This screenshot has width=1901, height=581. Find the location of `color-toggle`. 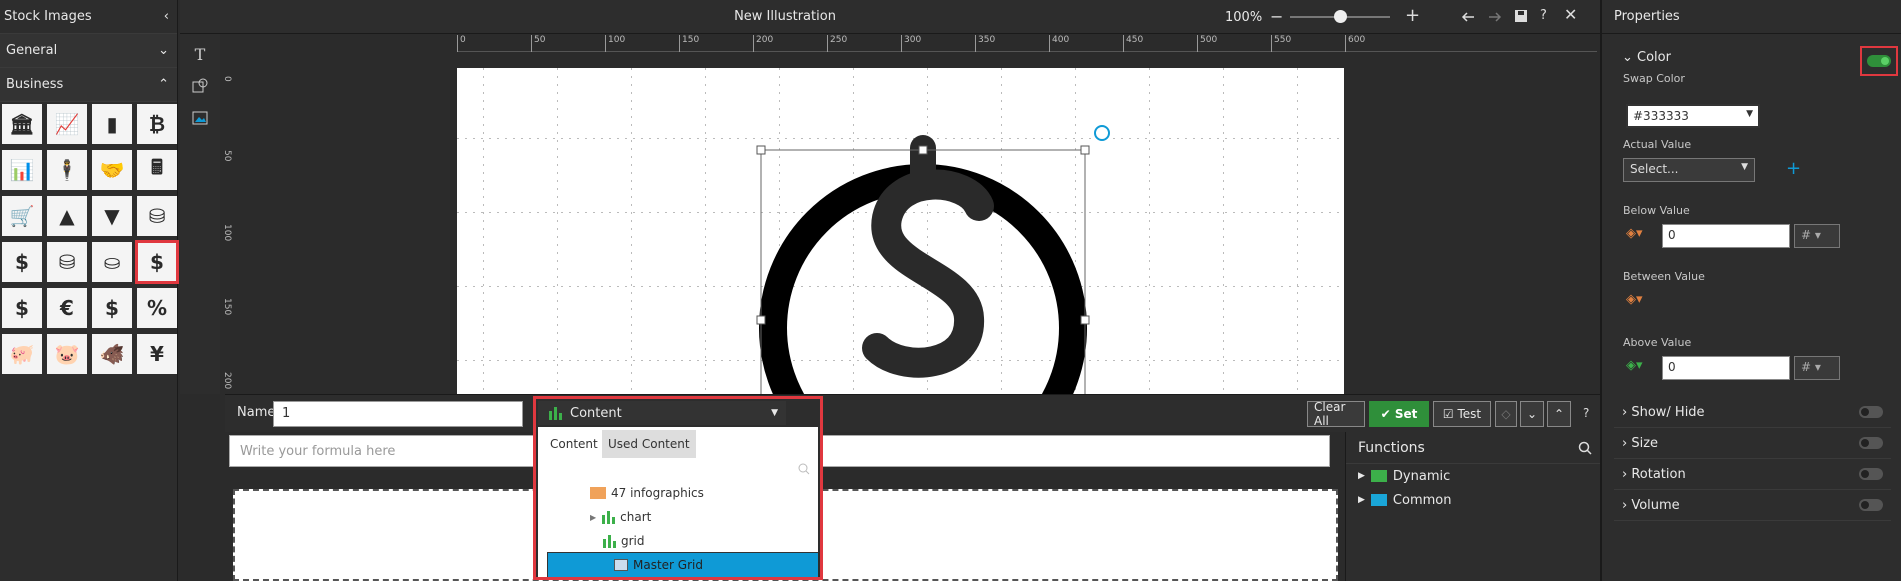

color-toggle is located at coordinates (1879, 61).